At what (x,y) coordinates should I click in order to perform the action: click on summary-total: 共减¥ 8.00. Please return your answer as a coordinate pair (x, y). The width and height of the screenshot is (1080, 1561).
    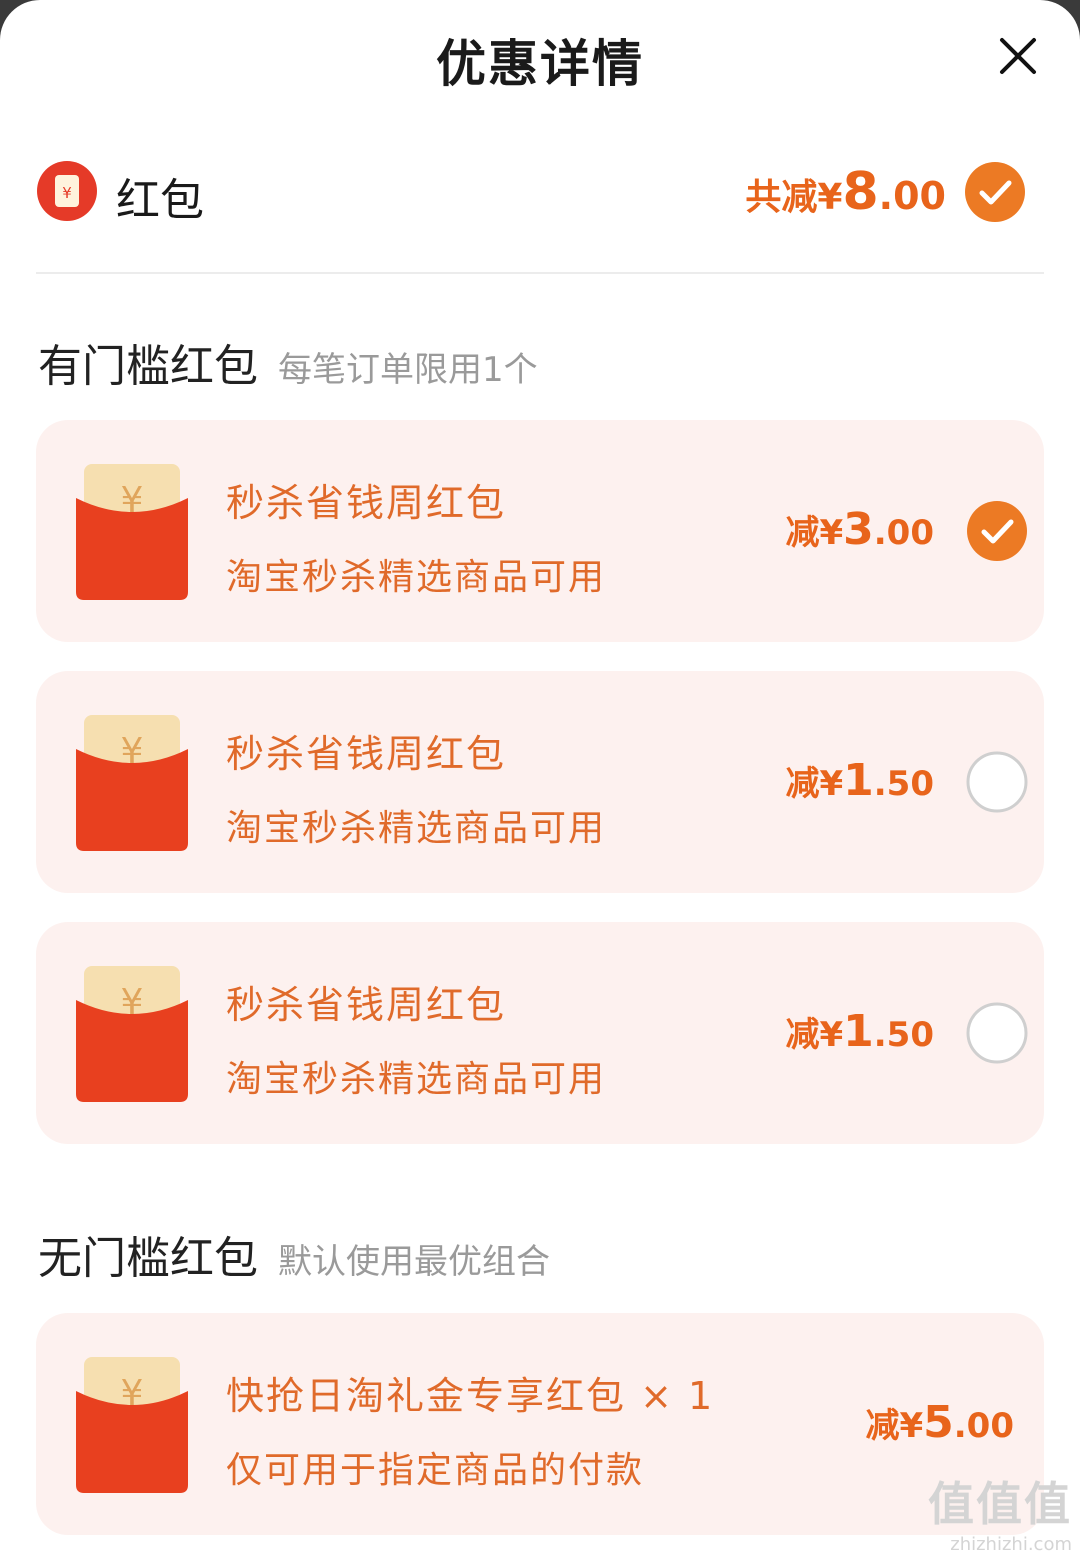
    Looking at the image, I should click on (845, 192).